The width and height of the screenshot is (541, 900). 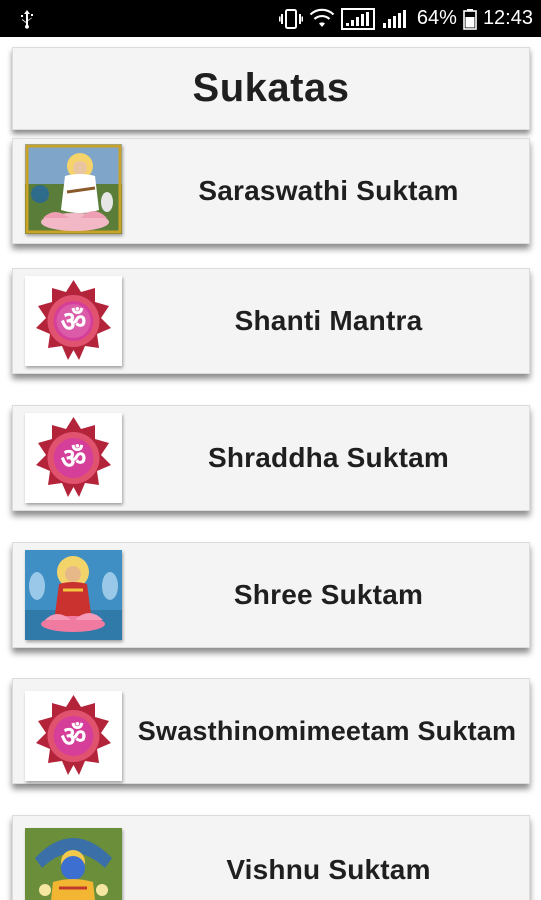 I want to click on item-label: Shraddha Suktam, so click(x=328, y=457).